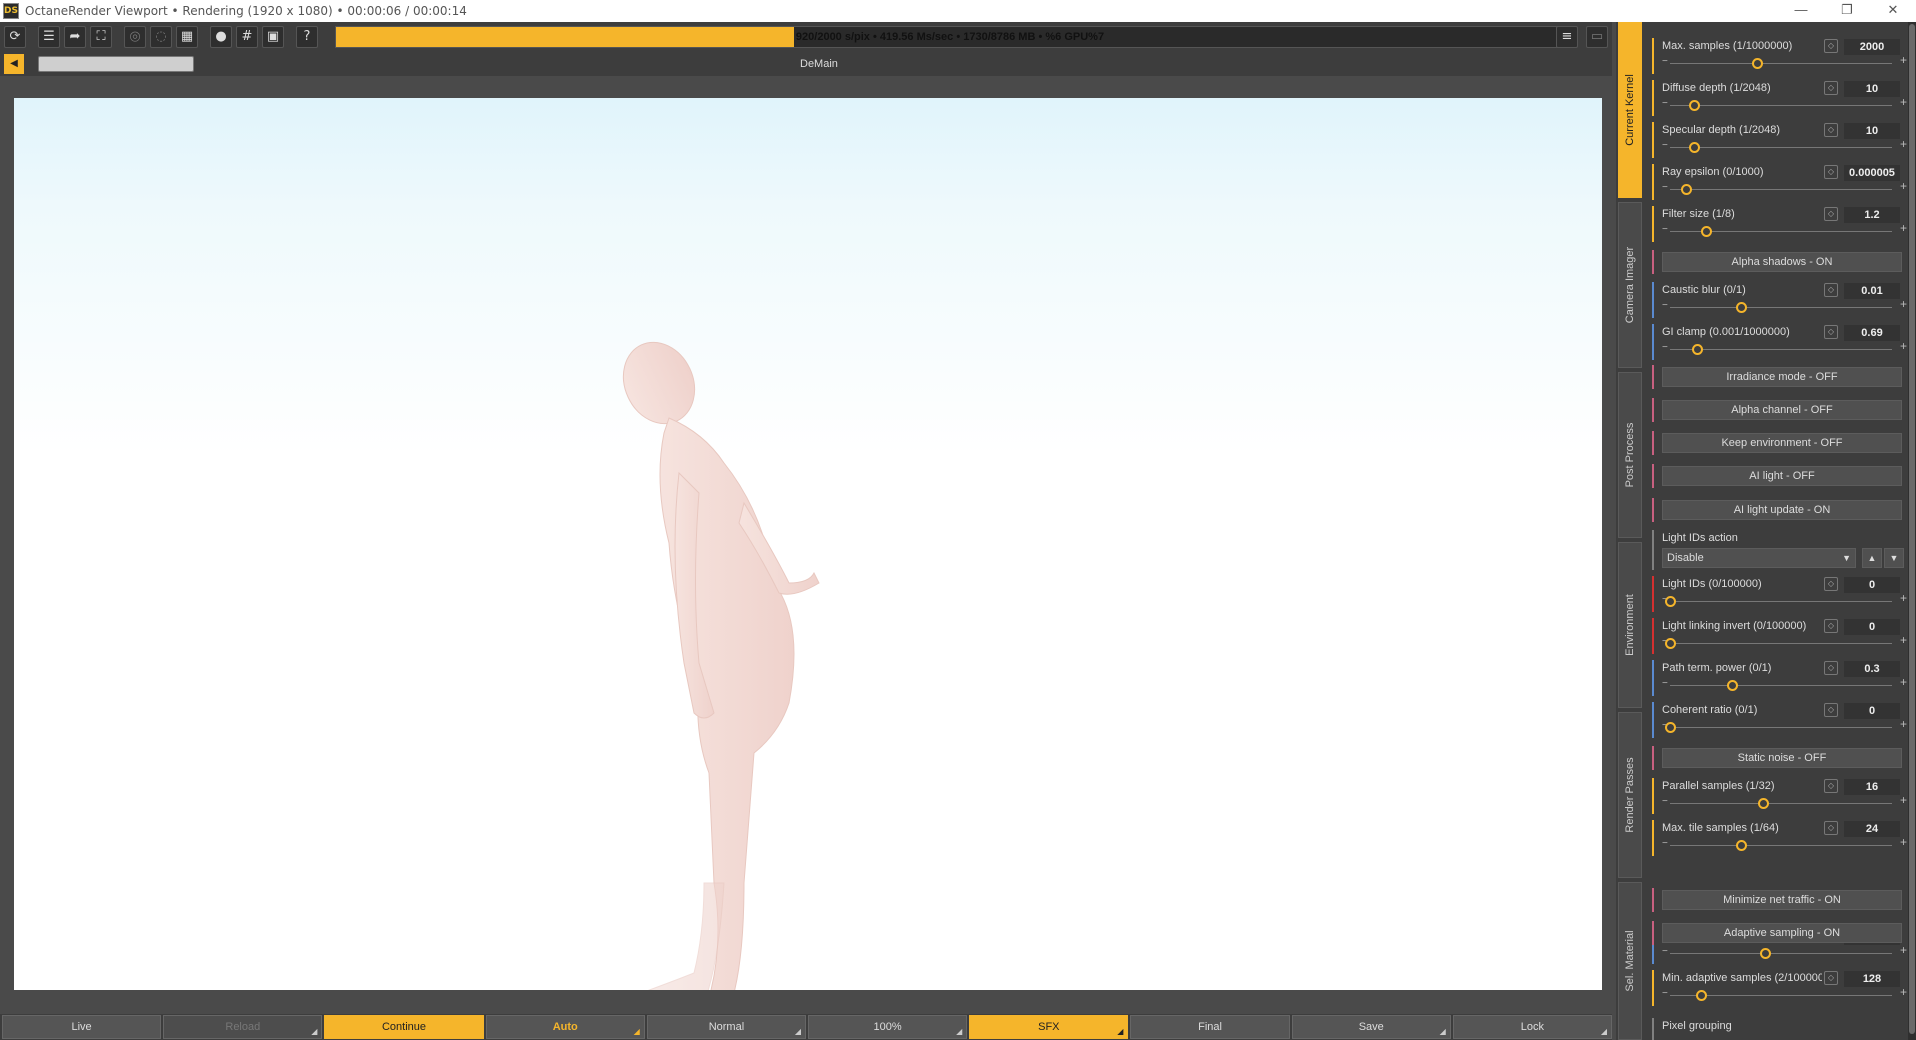  I want to click on lock-button: Lock ◢, so click(1532, 1027).